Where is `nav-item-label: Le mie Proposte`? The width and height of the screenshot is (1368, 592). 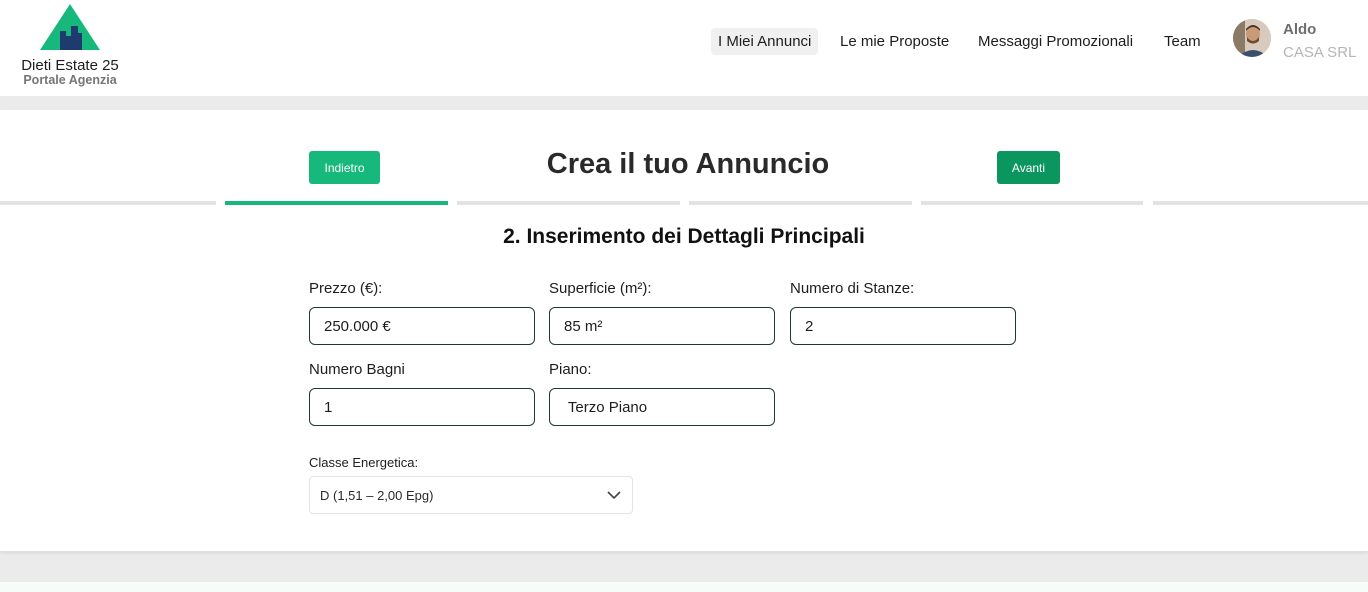
nav-item-label: Le mie Proposte is located at coordinates (894, 41).